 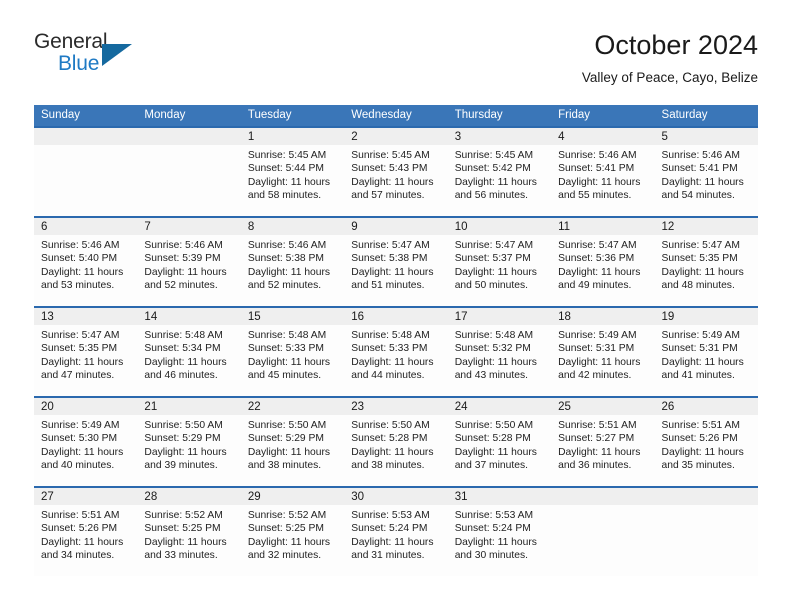 What do you see at coordinates (189, 171) in the screenshot?
I see `calendar-day-cell-empty` at bounding box center [189, 171].